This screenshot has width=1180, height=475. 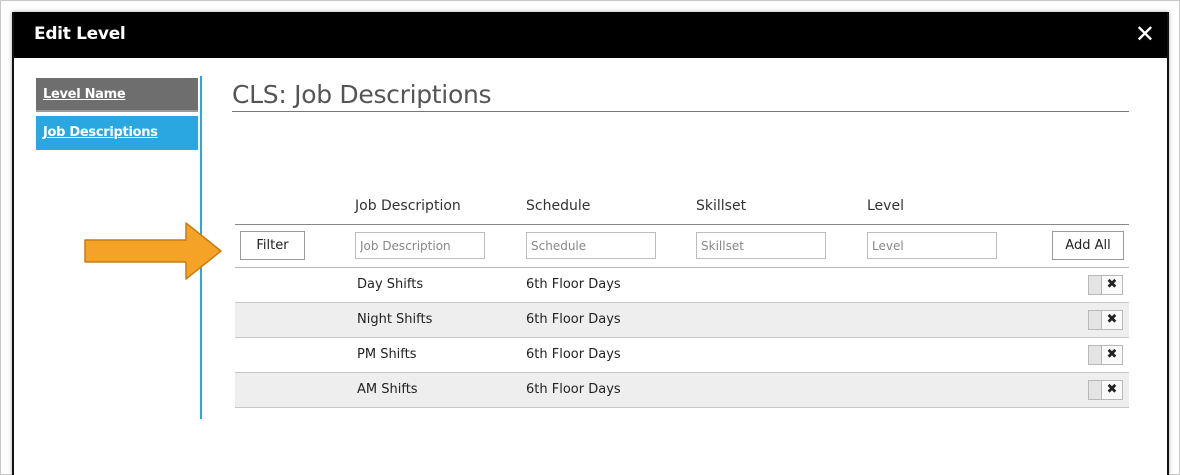 What do you see at coordinates (387, 389) in the screenshot?
I see `cell-job-description: AM Shifts` at bounding box center [387, 389].